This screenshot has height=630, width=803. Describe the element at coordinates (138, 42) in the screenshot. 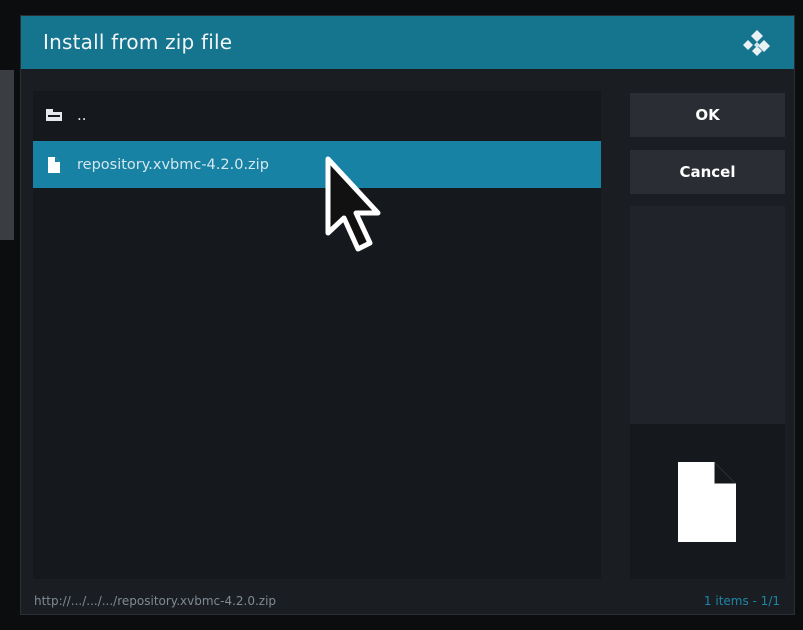

I see `dialog-title: Install from zip file` at that location.